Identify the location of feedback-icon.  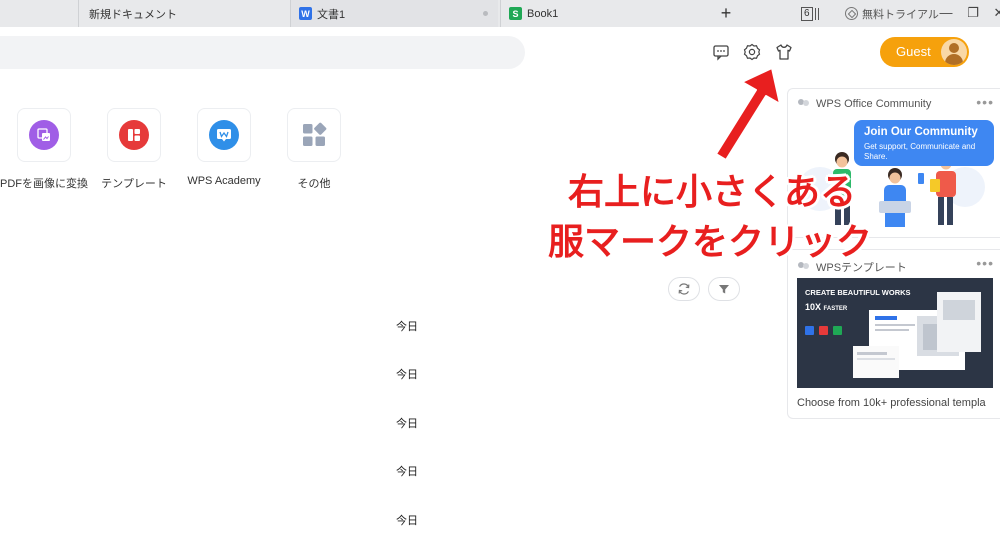
(721, 52).